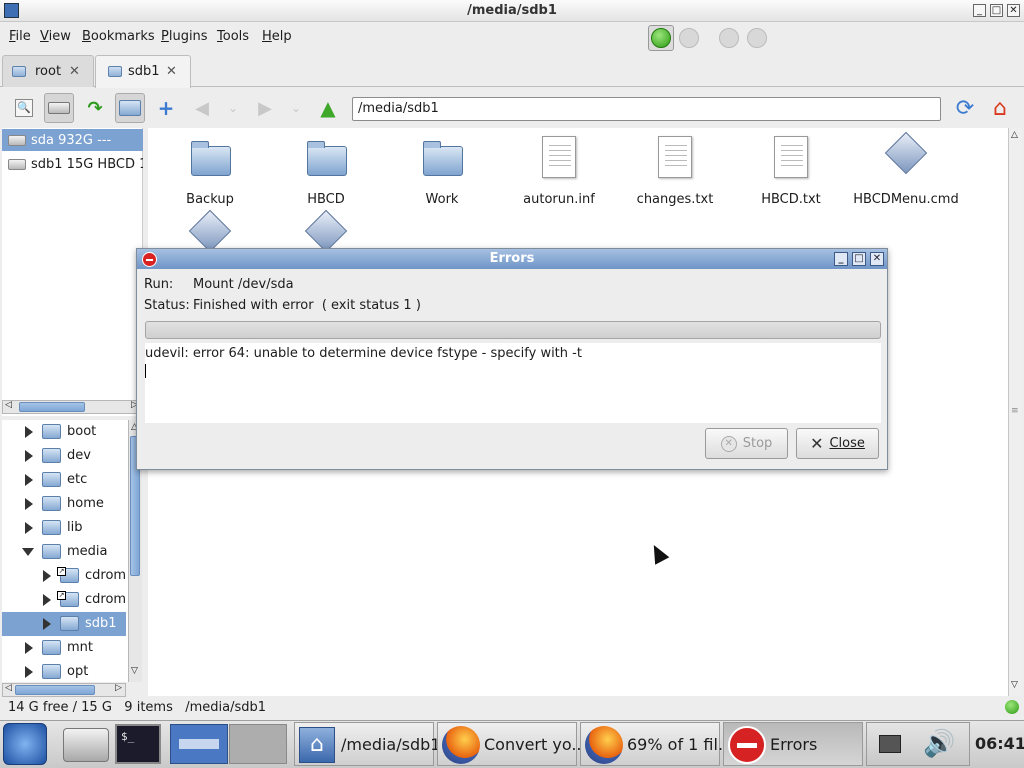  What do you see at coordinates (64, 552) in the screenshot?
I see `tree-item-media: media` at bounding box center [64, 552].